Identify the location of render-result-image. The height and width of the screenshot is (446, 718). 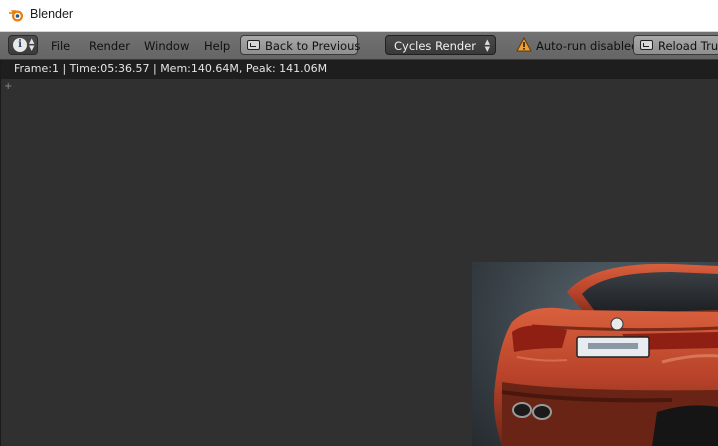
(595, 354).